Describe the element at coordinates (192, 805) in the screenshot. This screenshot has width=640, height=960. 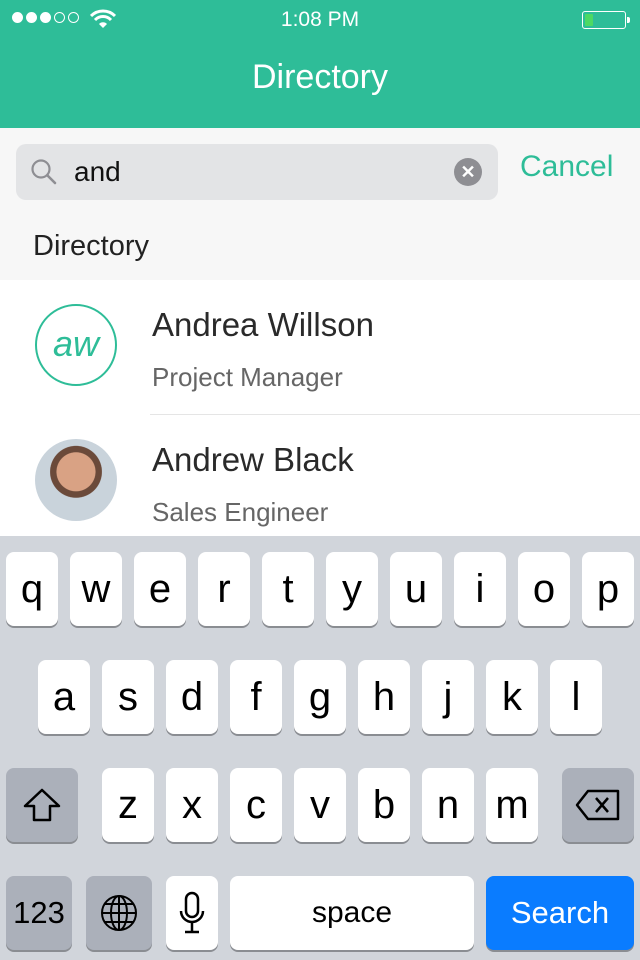
I see `key-x: x` at that location.